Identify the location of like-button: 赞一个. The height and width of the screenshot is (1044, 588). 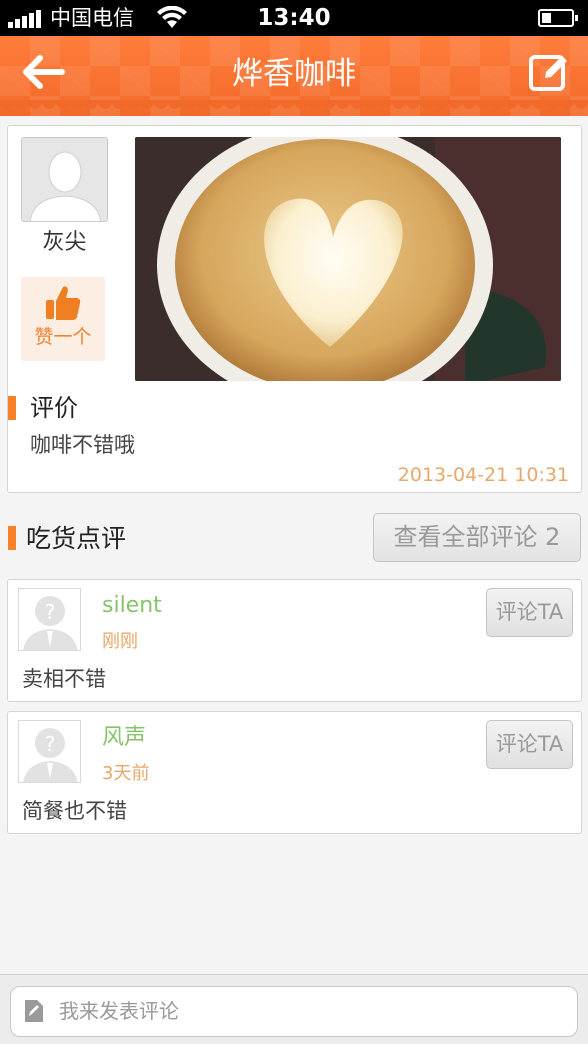
(63, 319).